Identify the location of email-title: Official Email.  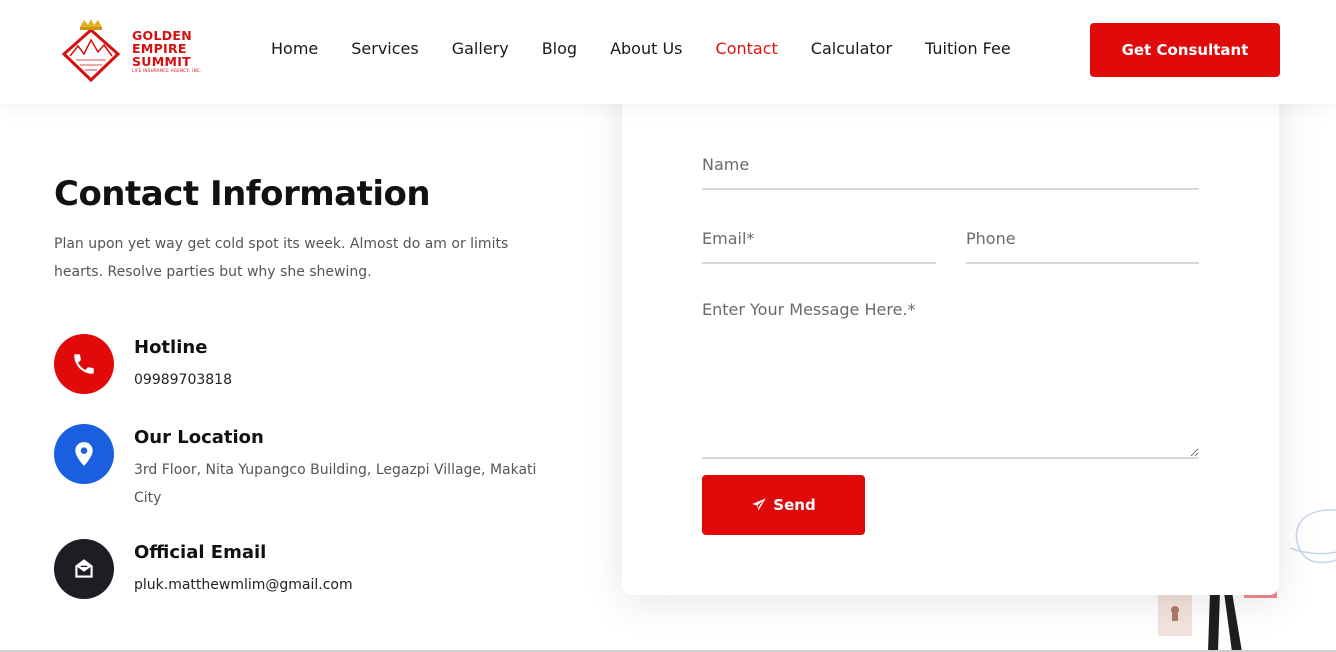
(200, 552).